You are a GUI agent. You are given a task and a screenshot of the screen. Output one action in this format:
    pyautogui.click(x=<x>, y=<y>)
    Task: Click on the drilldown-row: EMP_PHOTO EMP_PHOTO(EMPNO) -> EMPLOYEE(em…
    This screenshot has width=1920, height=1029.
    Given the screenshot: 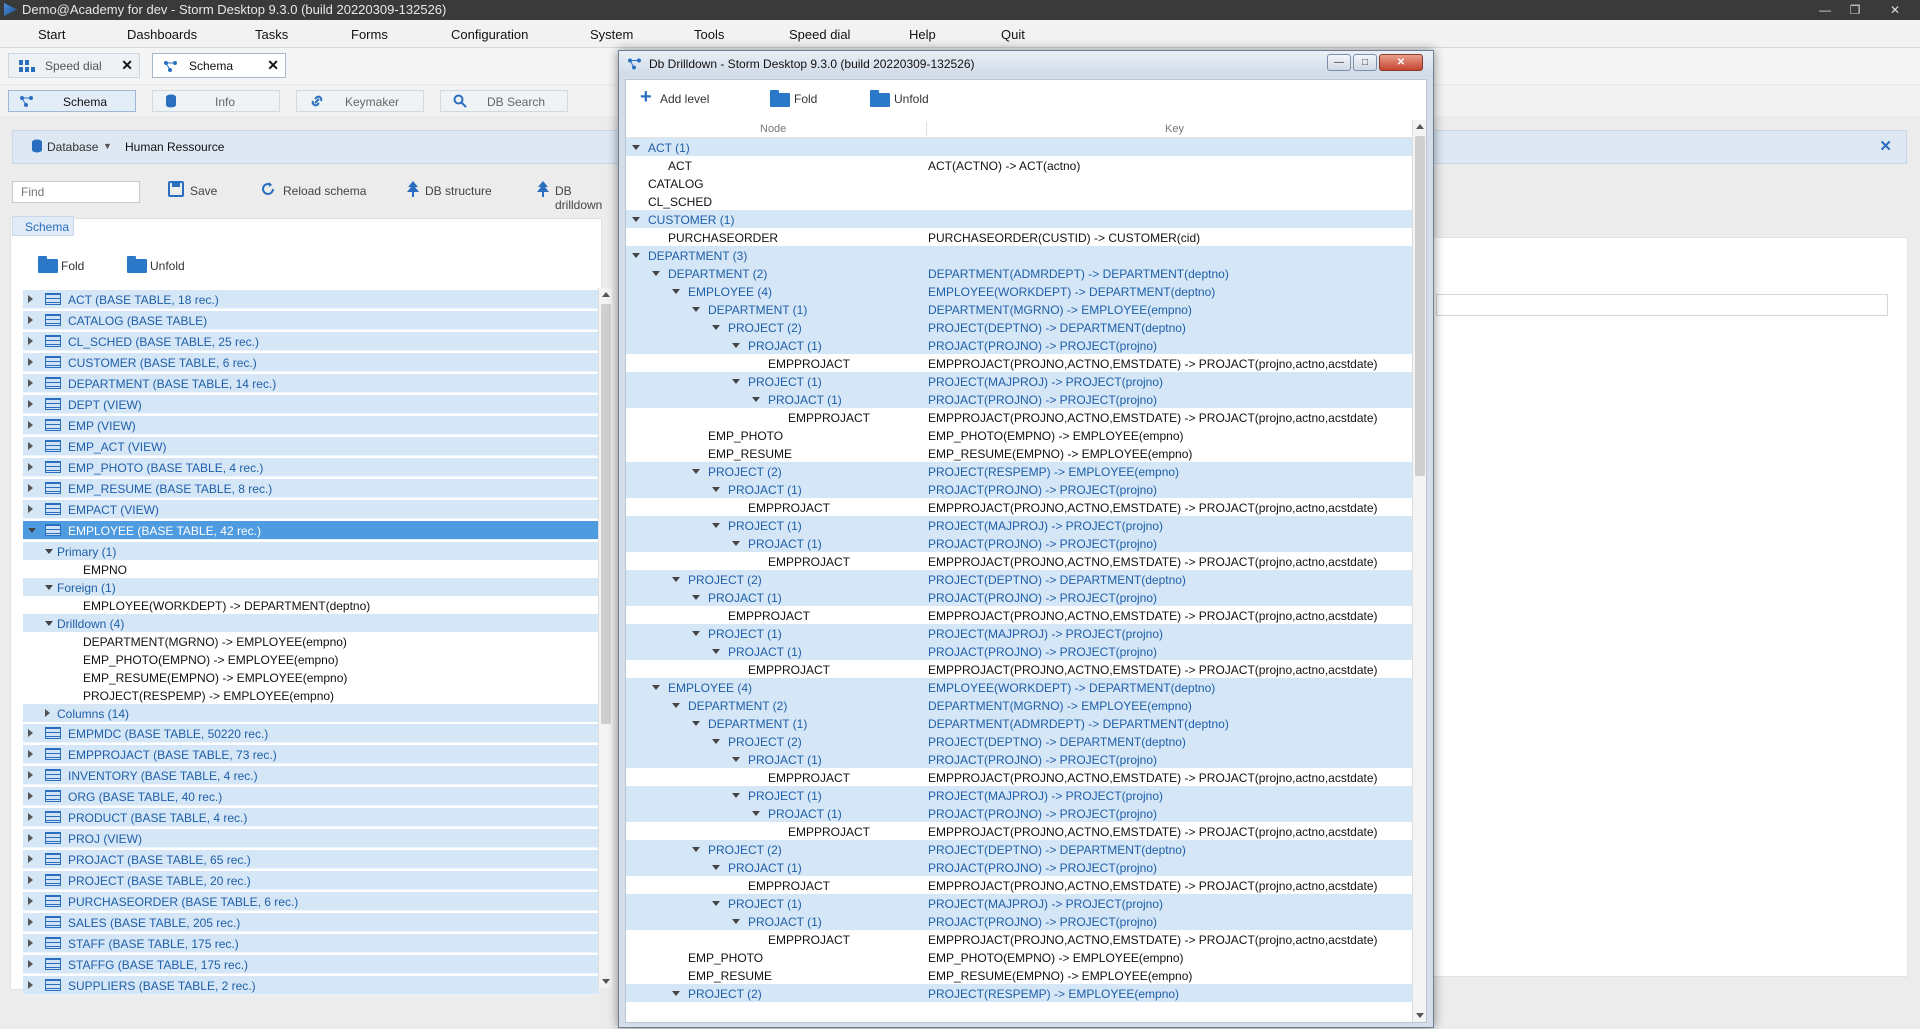 What is the action you would take?
    pyautogui.click(x=1019, y=957)
    